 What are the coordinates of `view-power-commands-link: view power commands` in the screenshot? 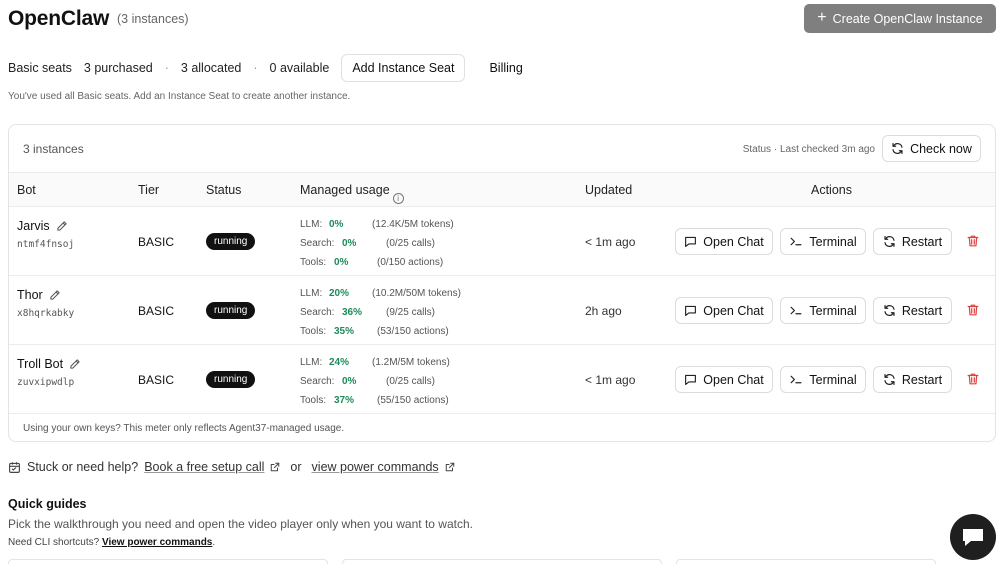 It's located at (375, 467).